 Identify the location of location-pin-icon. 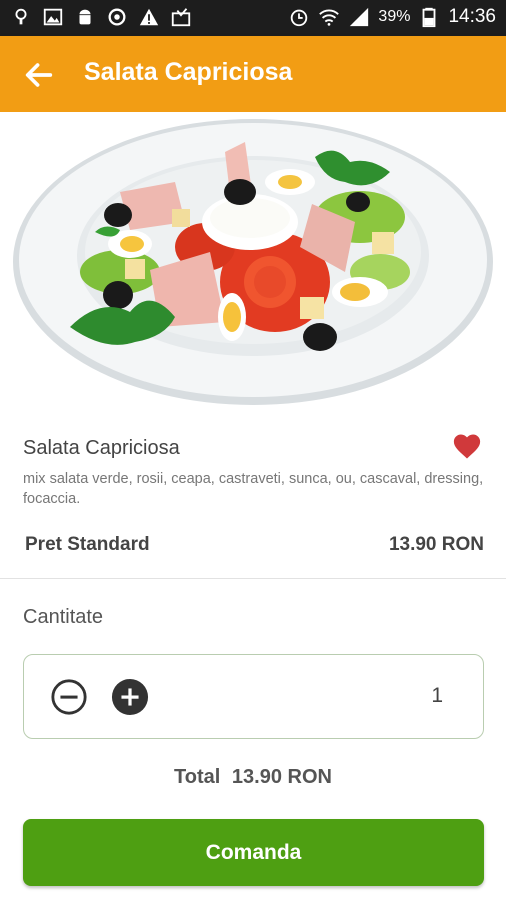
(21, 17).